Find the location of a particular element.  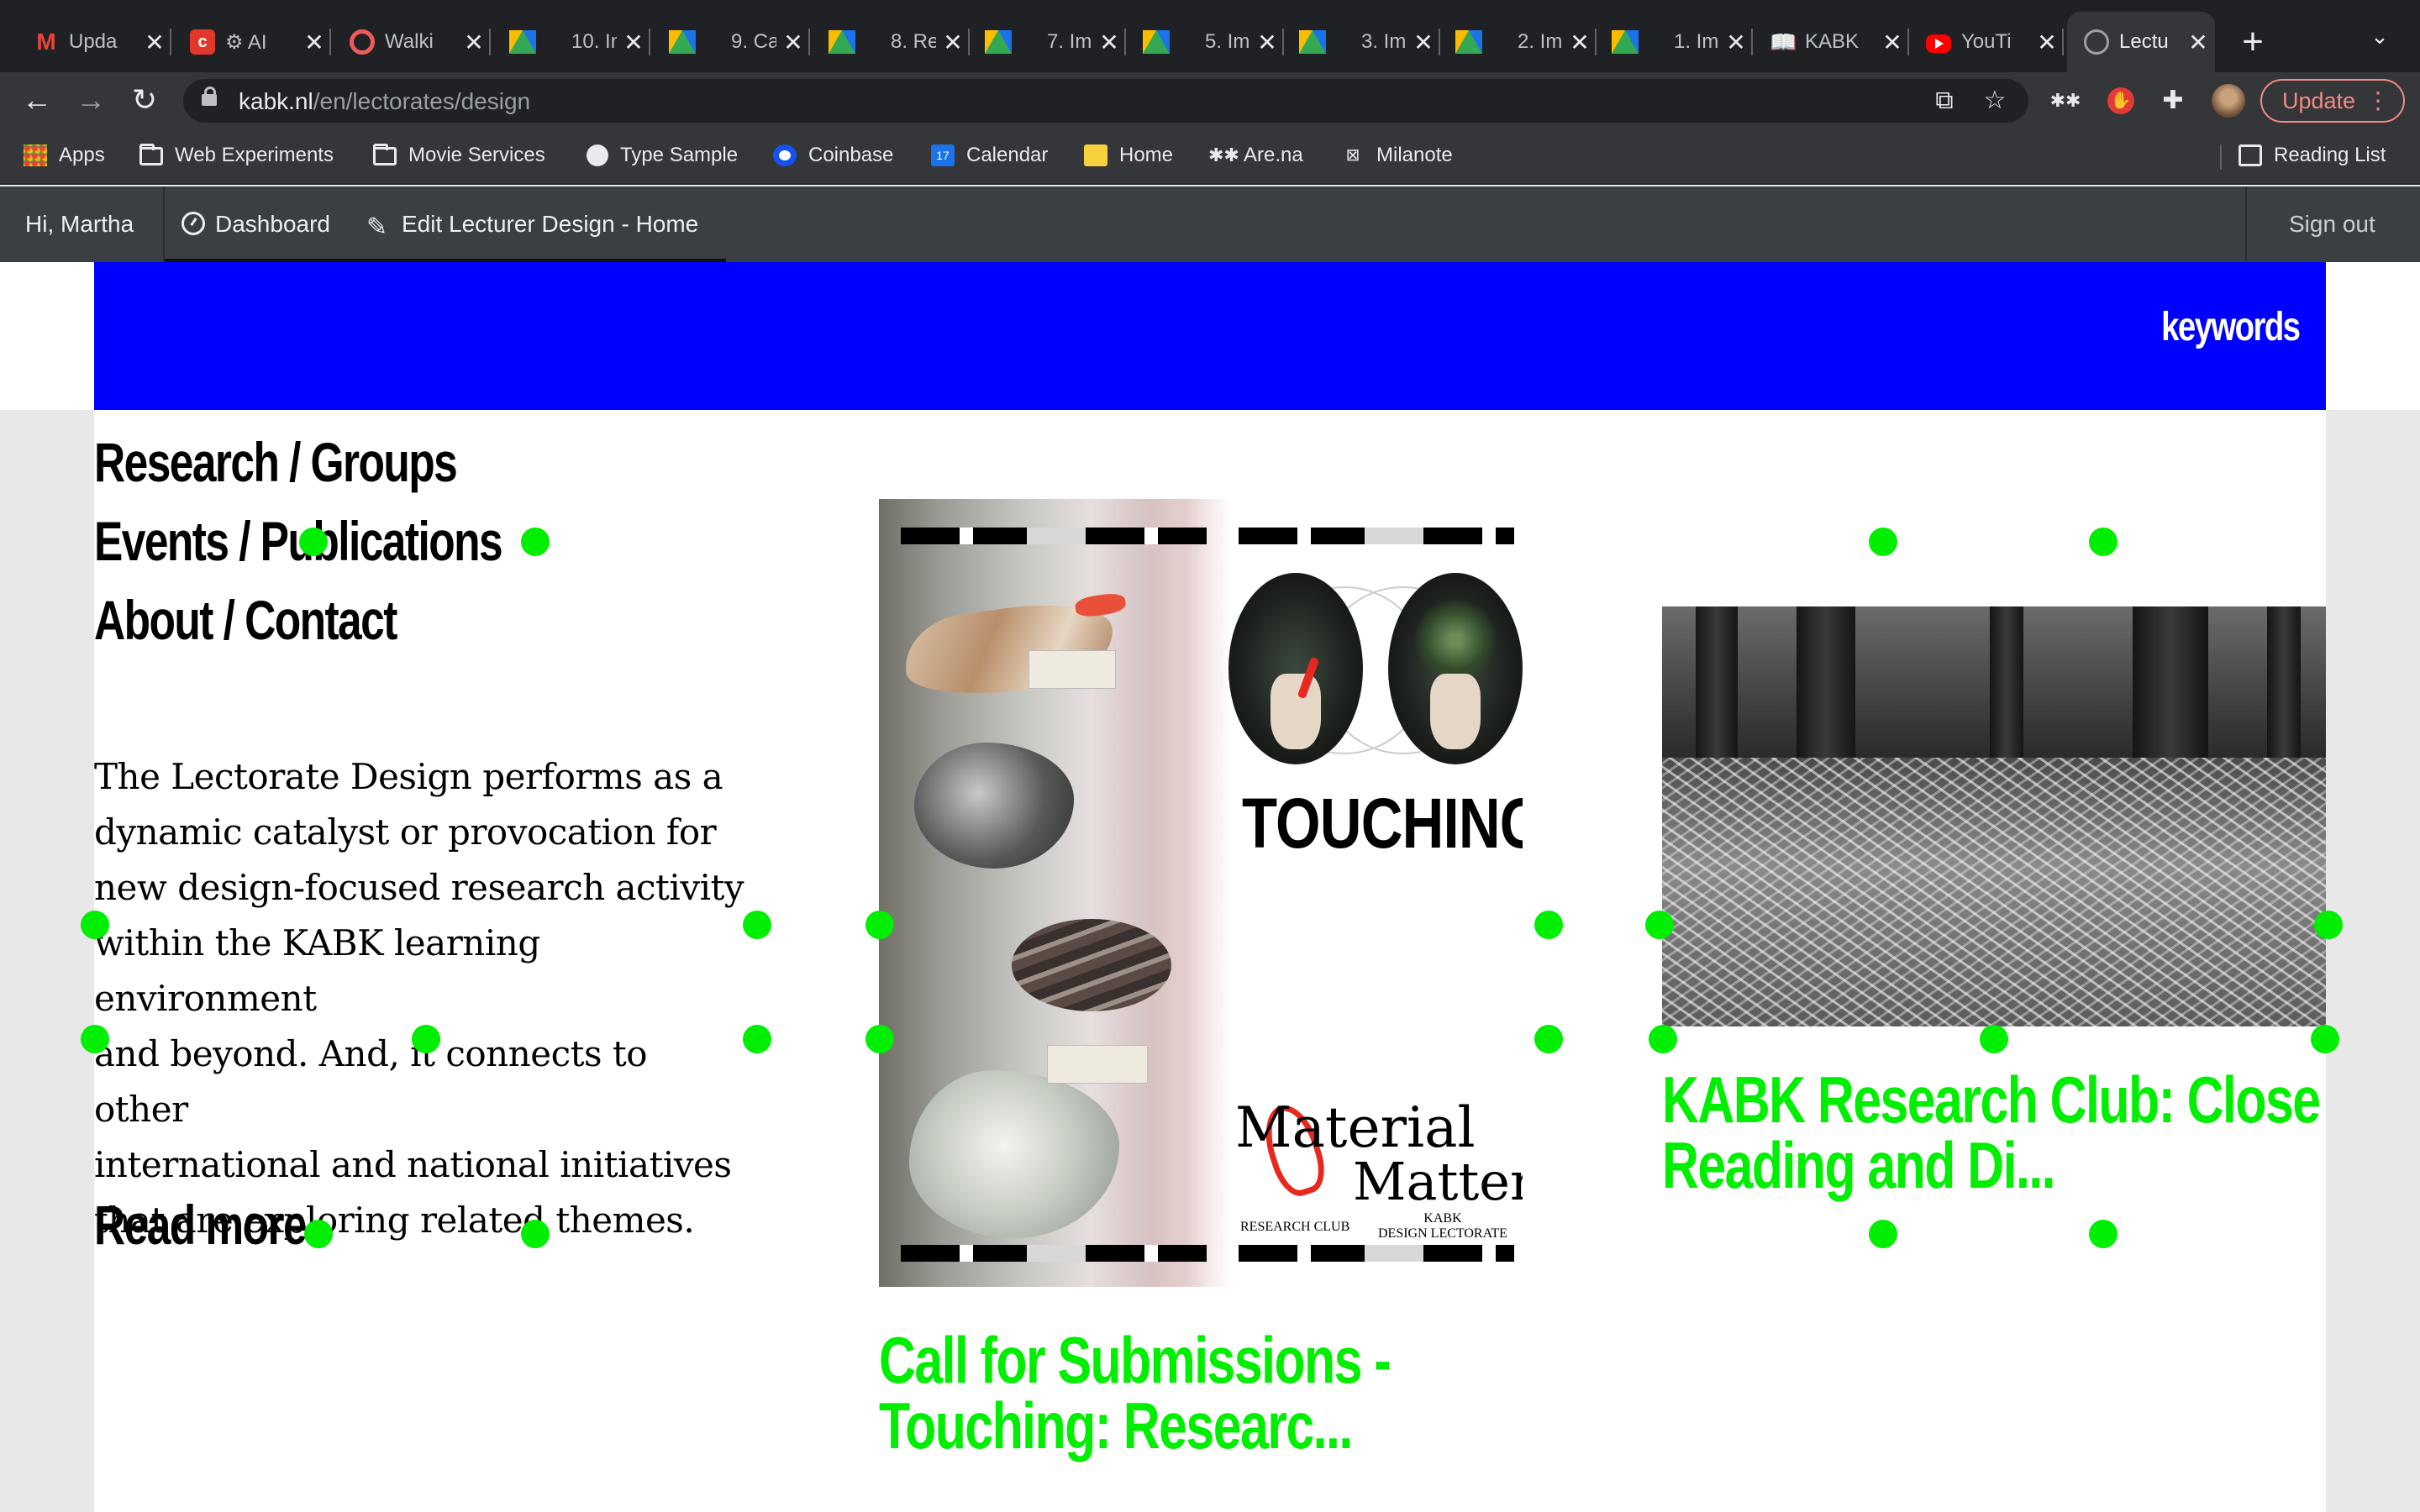

back-arrow-icon: ← is located at coordinates (37, 101).